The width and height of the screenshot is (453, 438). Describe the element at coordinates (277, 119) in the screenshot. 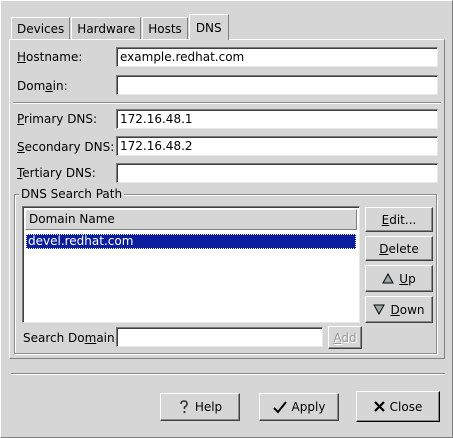

I see `primary-dns-field: 172.16.48.1` at that location.